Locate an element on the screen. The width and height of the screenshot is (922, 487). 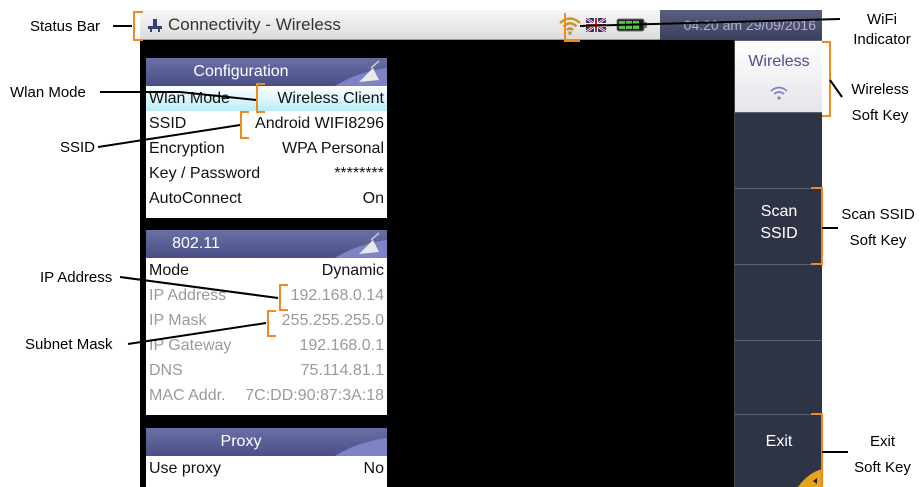
key-password-row: Key / Password ******** is located at coordinates (266, 173).